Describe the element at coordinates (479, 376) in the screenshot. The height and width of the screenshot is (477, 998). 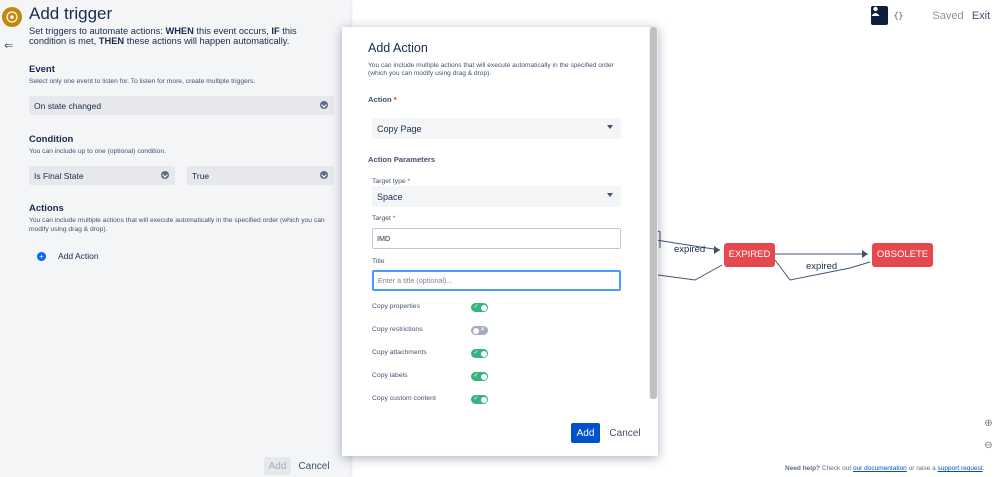
I see `copy-labels-toggle: ✓` at that location.